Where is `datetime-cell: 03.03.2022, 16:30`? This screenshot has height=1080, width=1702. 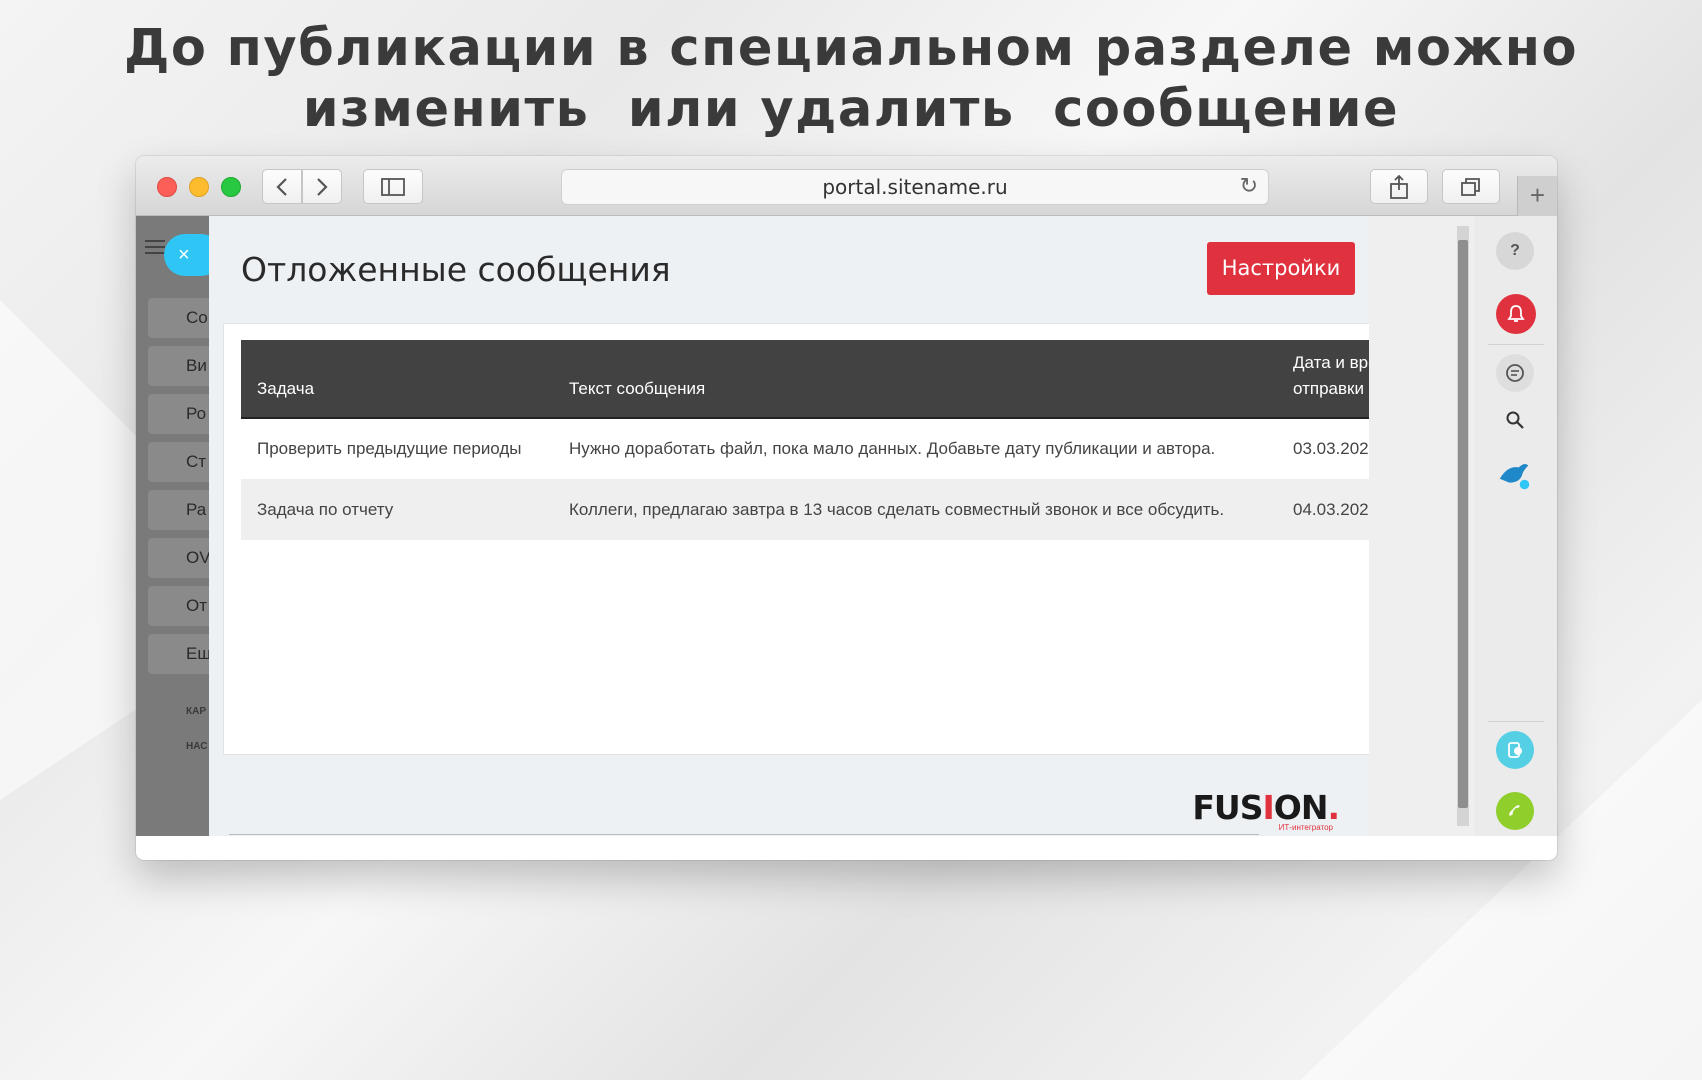 datetime-cell: 03.03.2022, 16:30 is located at coordinates (1331, 448).